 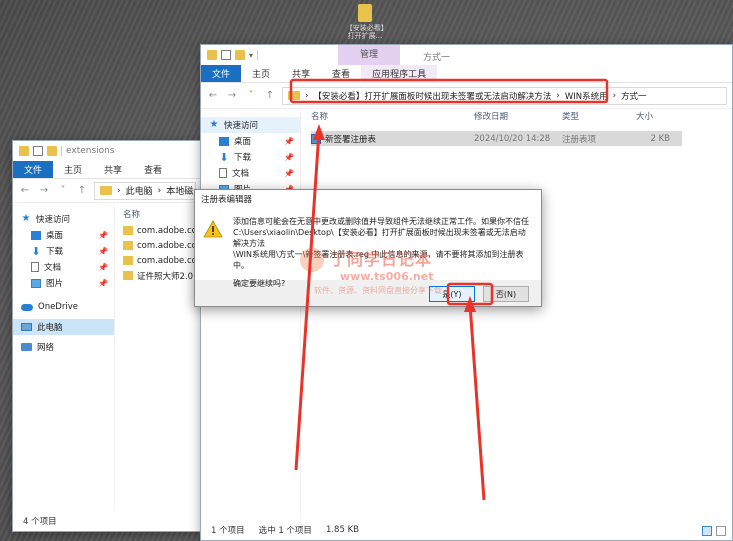 I want to click on details-view-icon, so click(x=707, y=531).